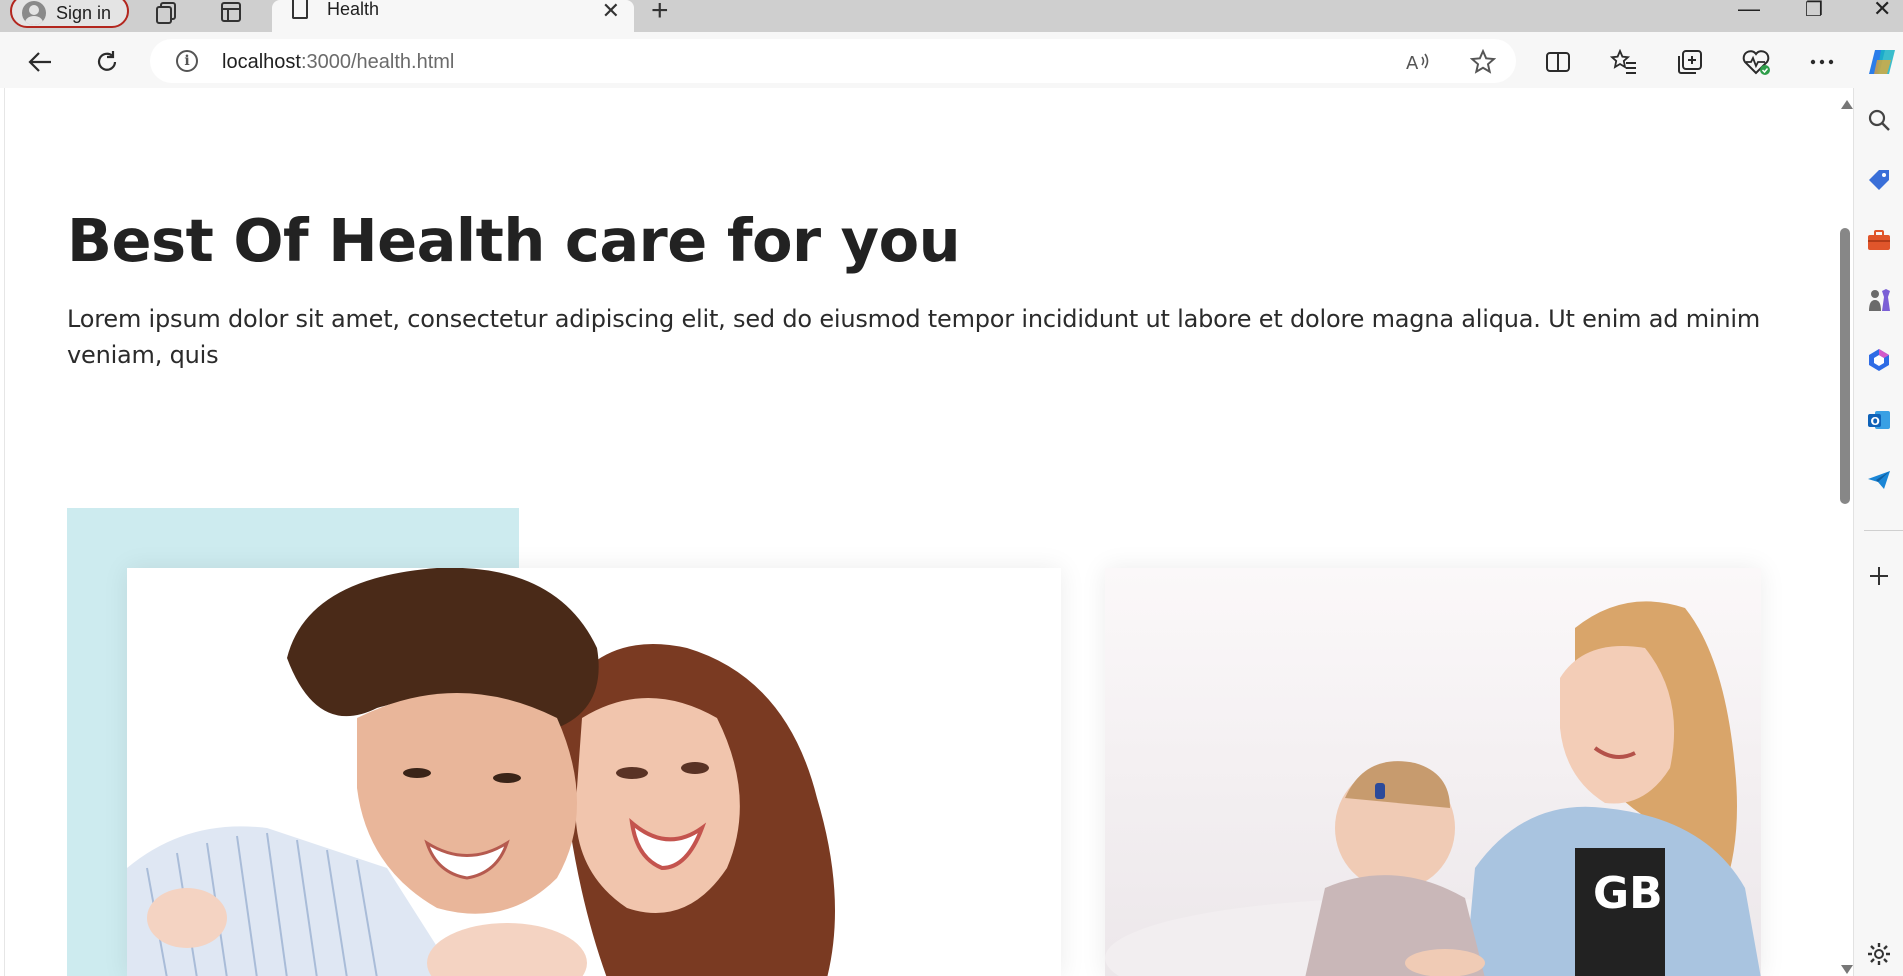 This screenshot has width=1903, height=976. Describe the element at coordinates (1628, 893) in the screenshot. I see `svg-text: GB` at that location.